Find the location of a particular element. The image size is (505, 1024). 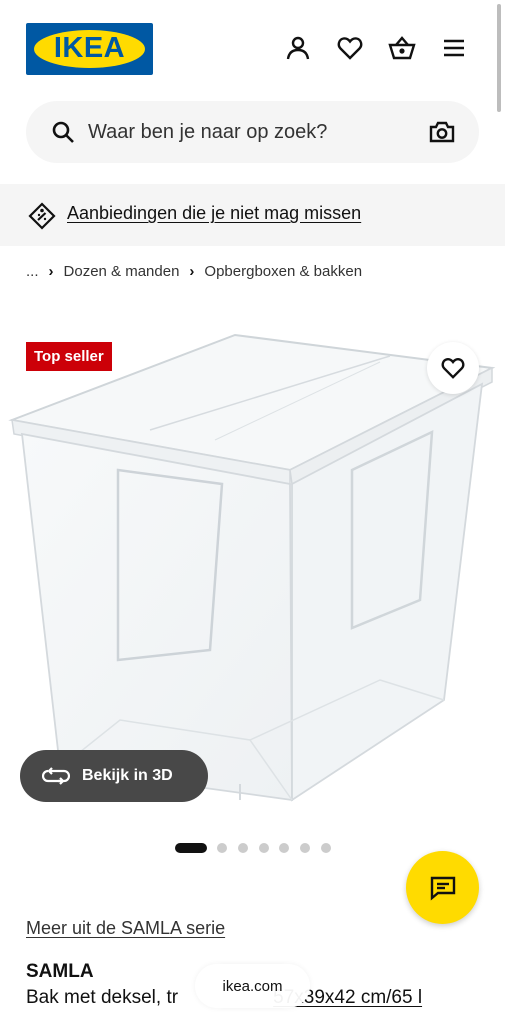

scrollbar is located at coordinates (499, 58).